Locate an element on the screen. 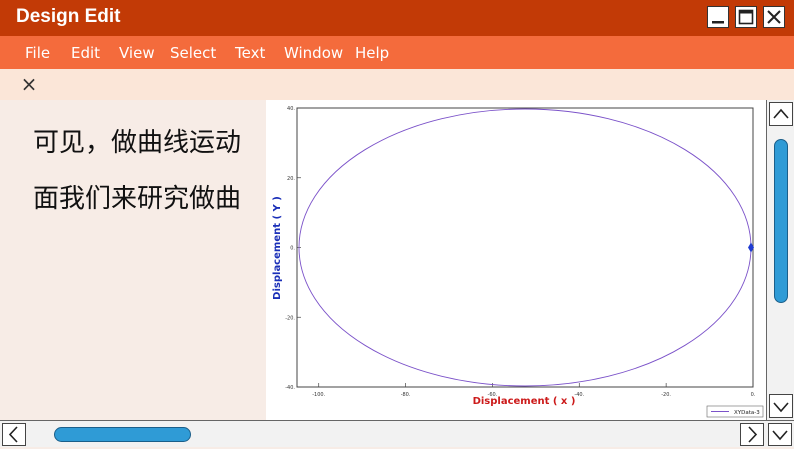 The width and height of the screenshot is (794, 449). scroll-up-button is located at coordinates (781, 114).